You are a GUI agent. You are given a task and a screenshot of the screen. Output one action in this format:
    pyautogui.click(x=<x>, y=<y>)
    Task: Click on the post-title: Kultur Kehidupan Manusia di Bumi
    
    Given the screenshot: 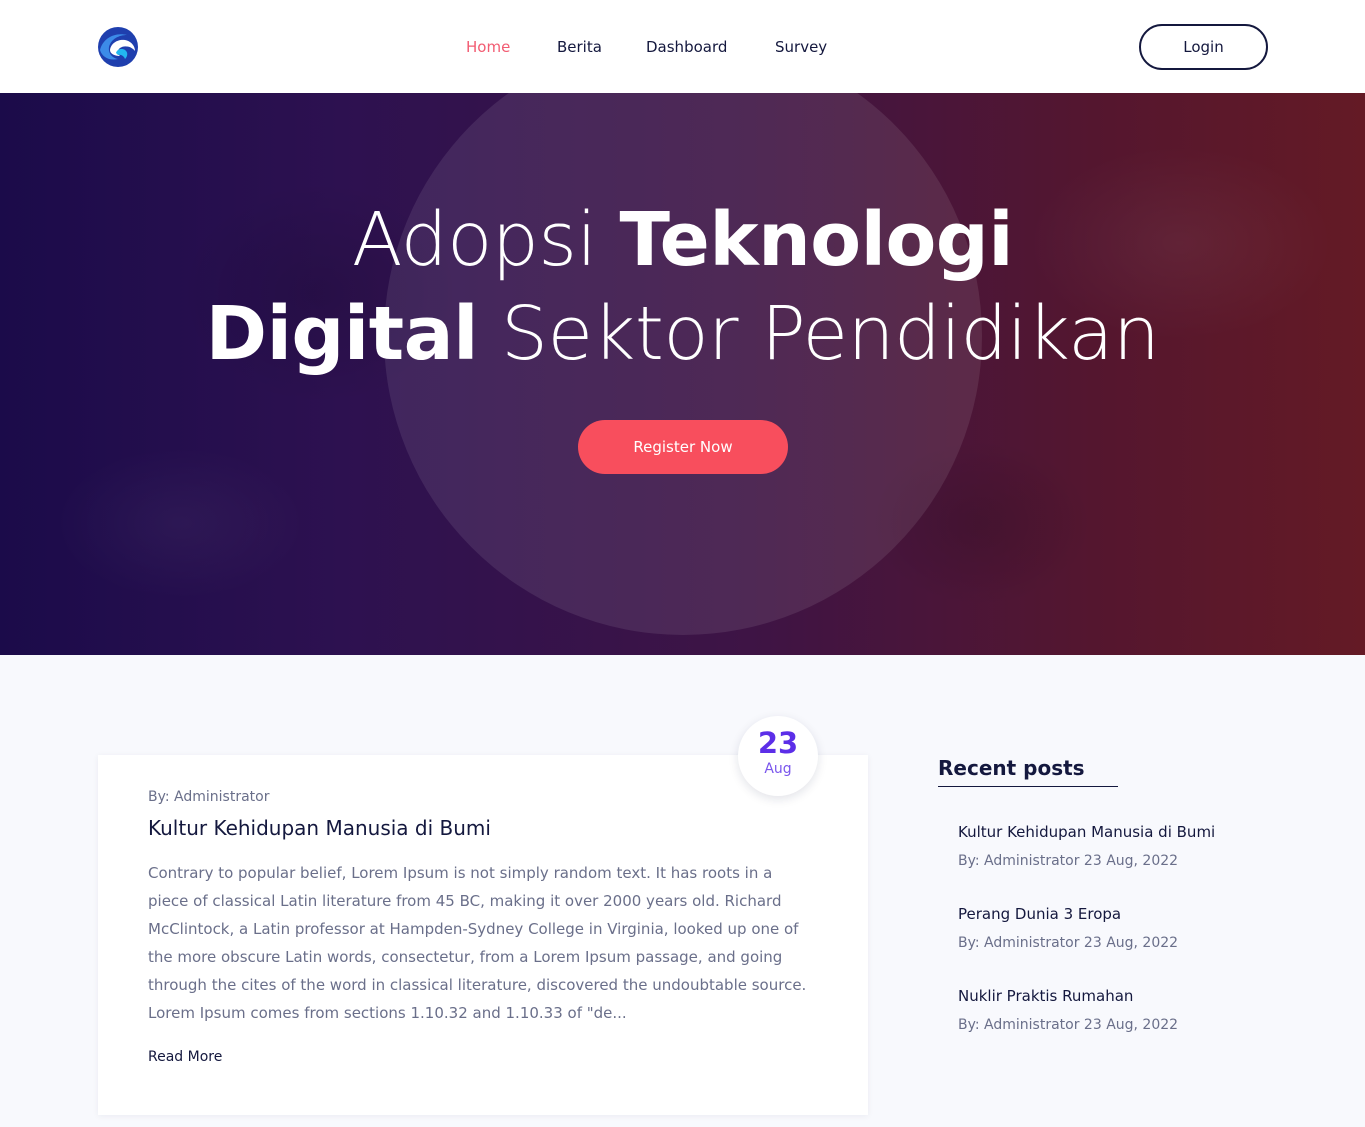 What is the action you would take?
    pyautogui.click(x=319, y=828)
    